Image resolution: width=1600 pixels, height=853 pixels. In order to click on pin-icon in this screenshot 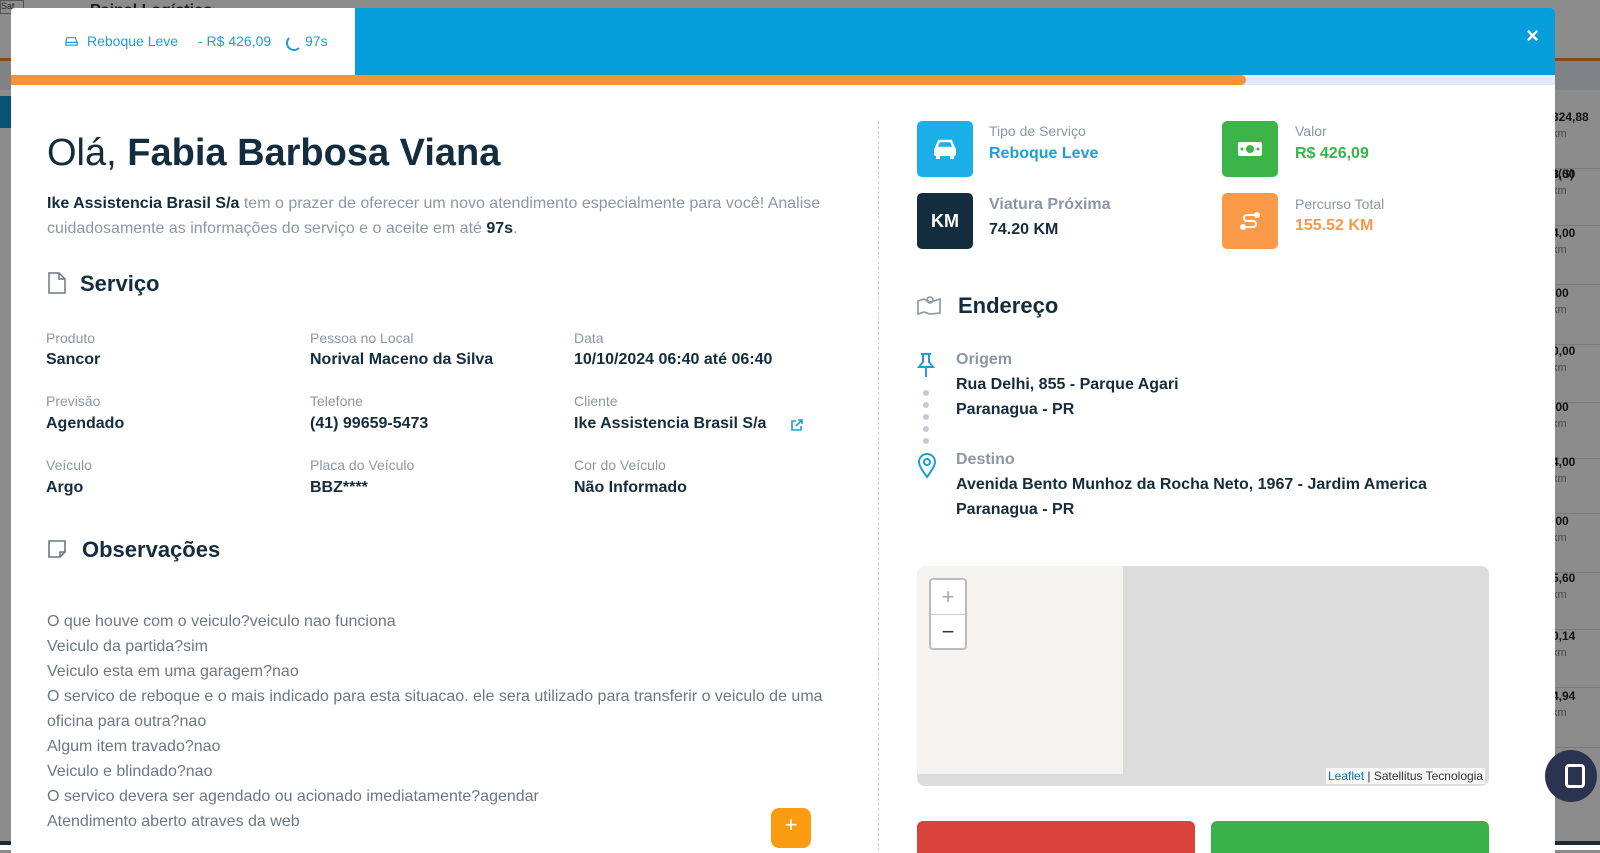, I will do `click(926, 365)`.